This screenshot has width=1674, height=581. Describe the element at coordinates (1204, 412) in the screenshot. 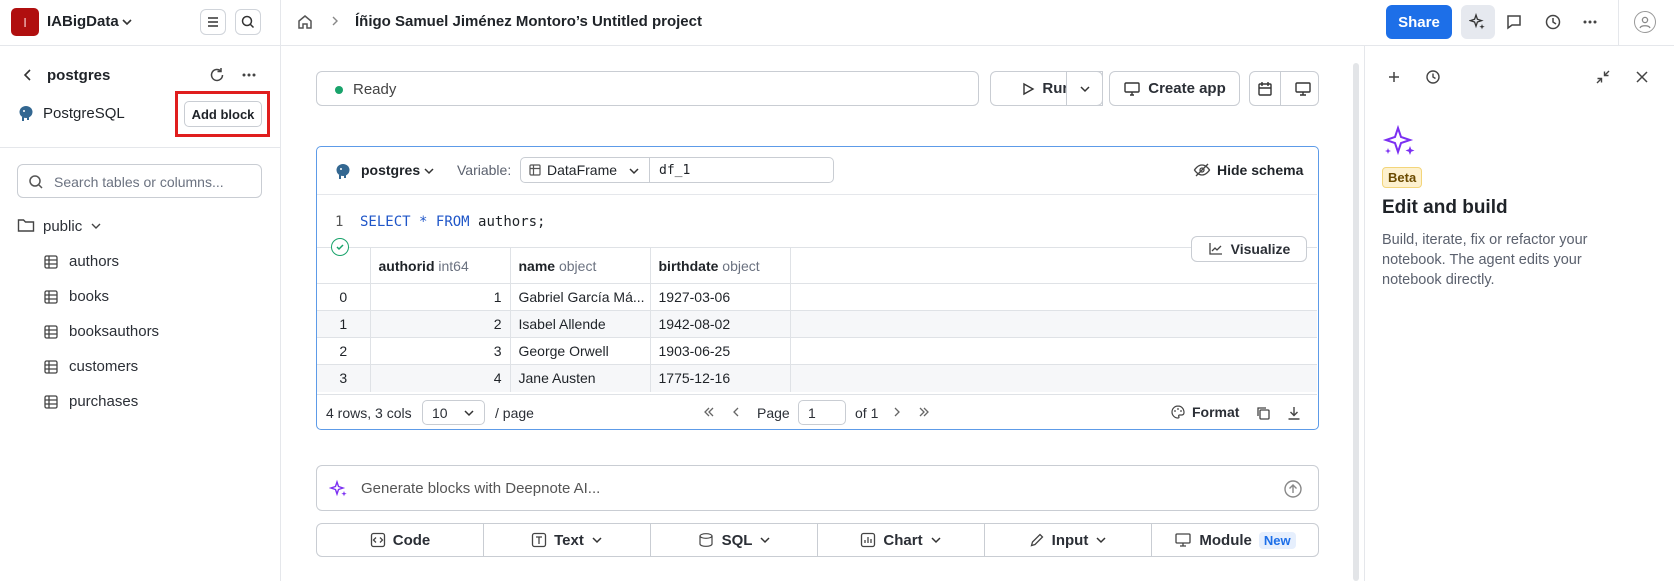

I see `format-button: Format` at that location.